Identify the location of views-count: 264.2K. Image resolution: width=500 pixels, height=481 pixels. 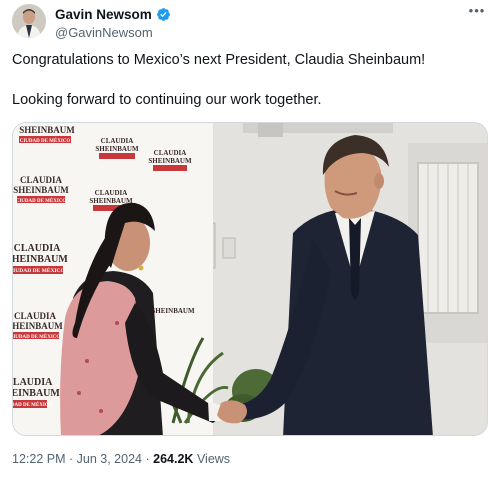
(173, 459).